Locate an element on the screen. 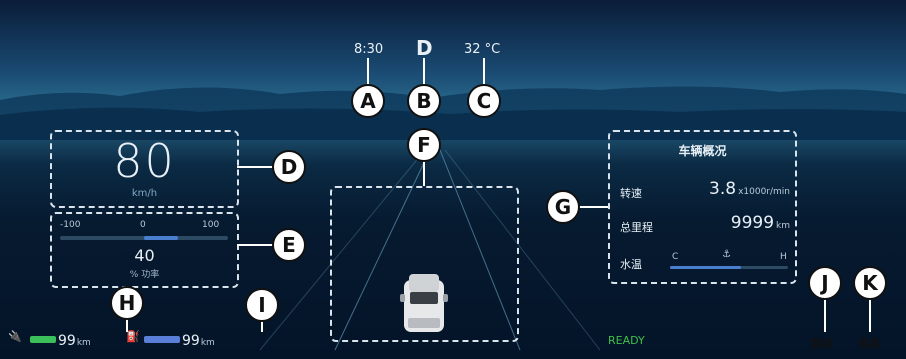 This screenshot has width=906, height=359. clock-time: 8:30 is located at coordinates (369, 49).